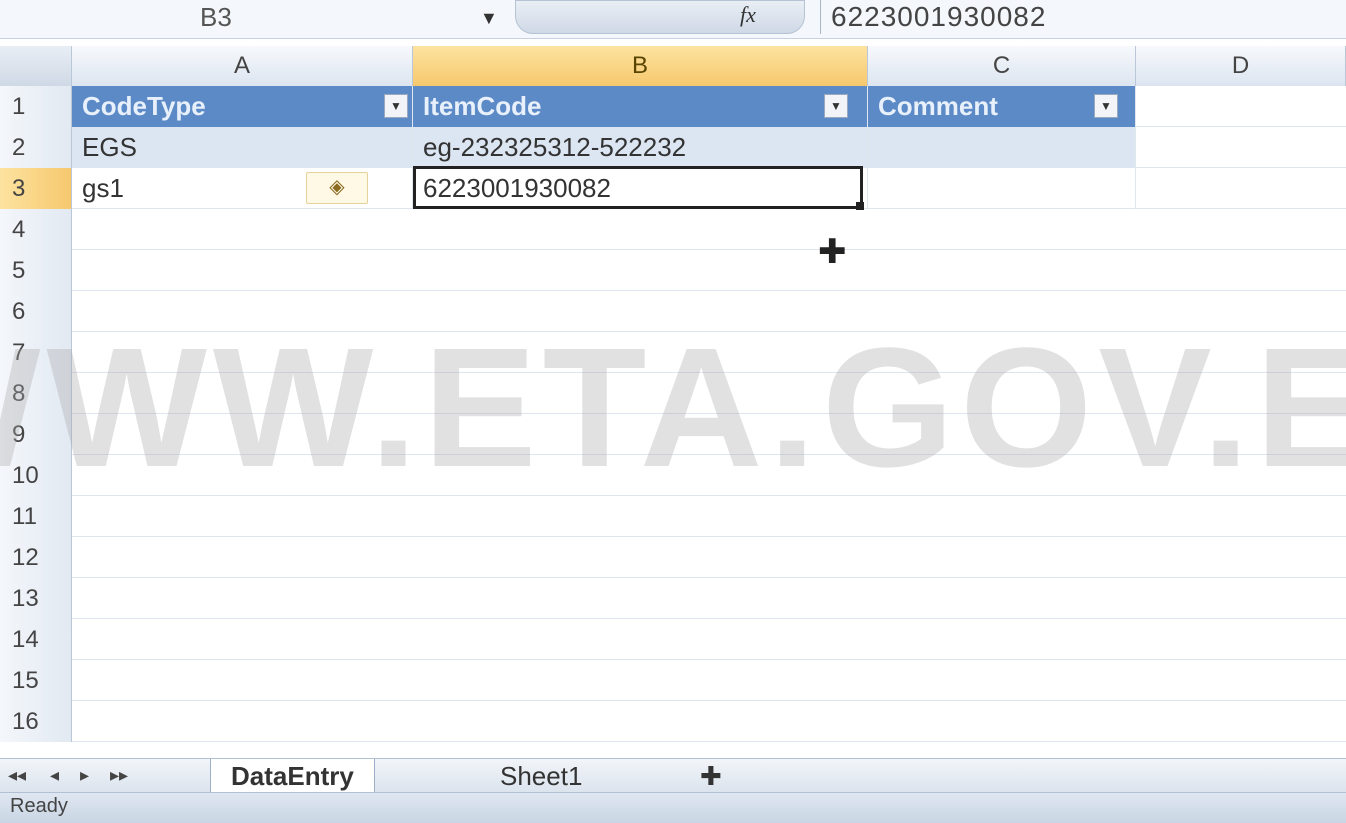 This screenshot has width=1346, height=823. Describe the element at coordinates (638, 187) in the screenshot. I see `active-cell-outline` at that location.